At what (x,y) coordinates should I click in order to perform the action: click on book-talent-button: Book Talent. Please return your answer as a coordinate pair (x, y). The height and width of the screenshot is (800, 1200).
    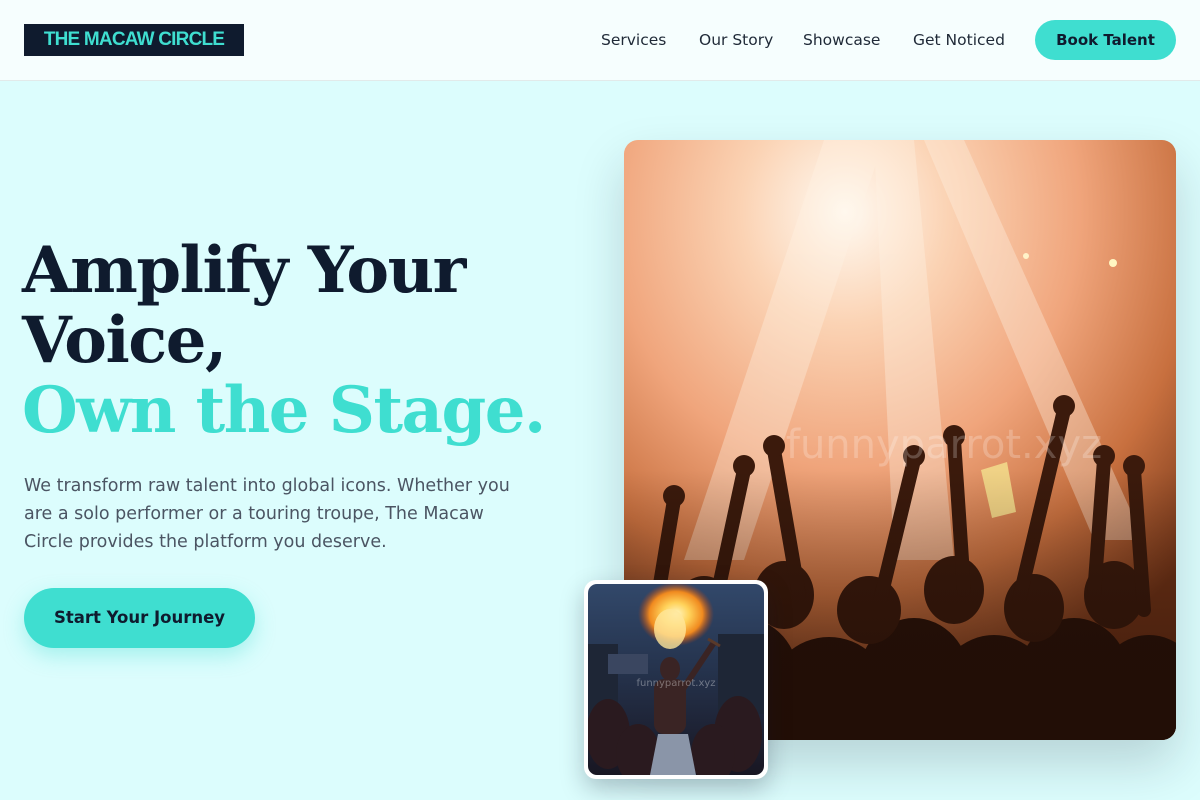
    Looking at the image, I should click on (1105, 40).